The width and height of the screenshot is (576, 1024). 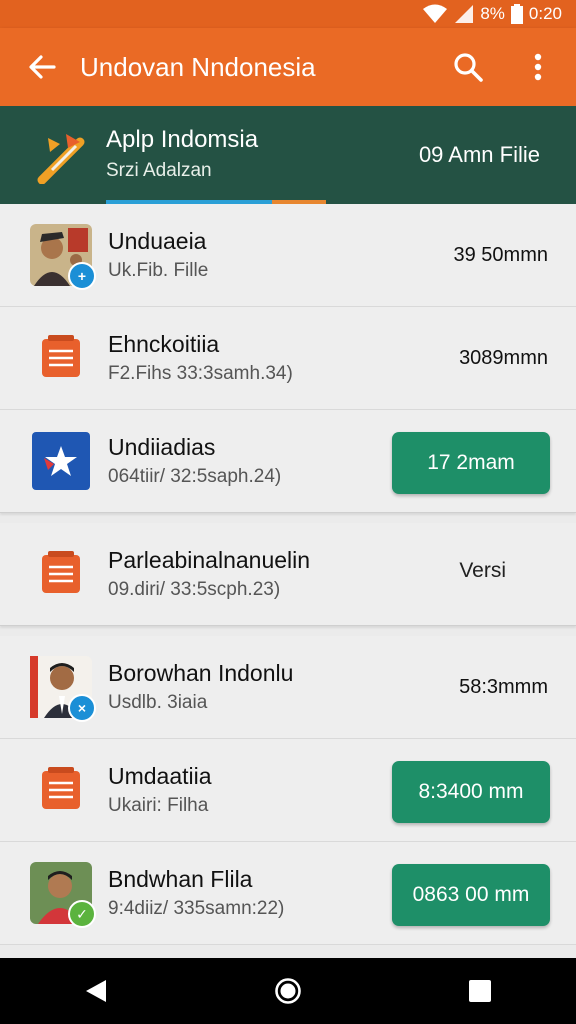 I want to click on list-item: Umdaatiia Ukairi: Filha 8:3400 mm, so click(x=288, y=790).